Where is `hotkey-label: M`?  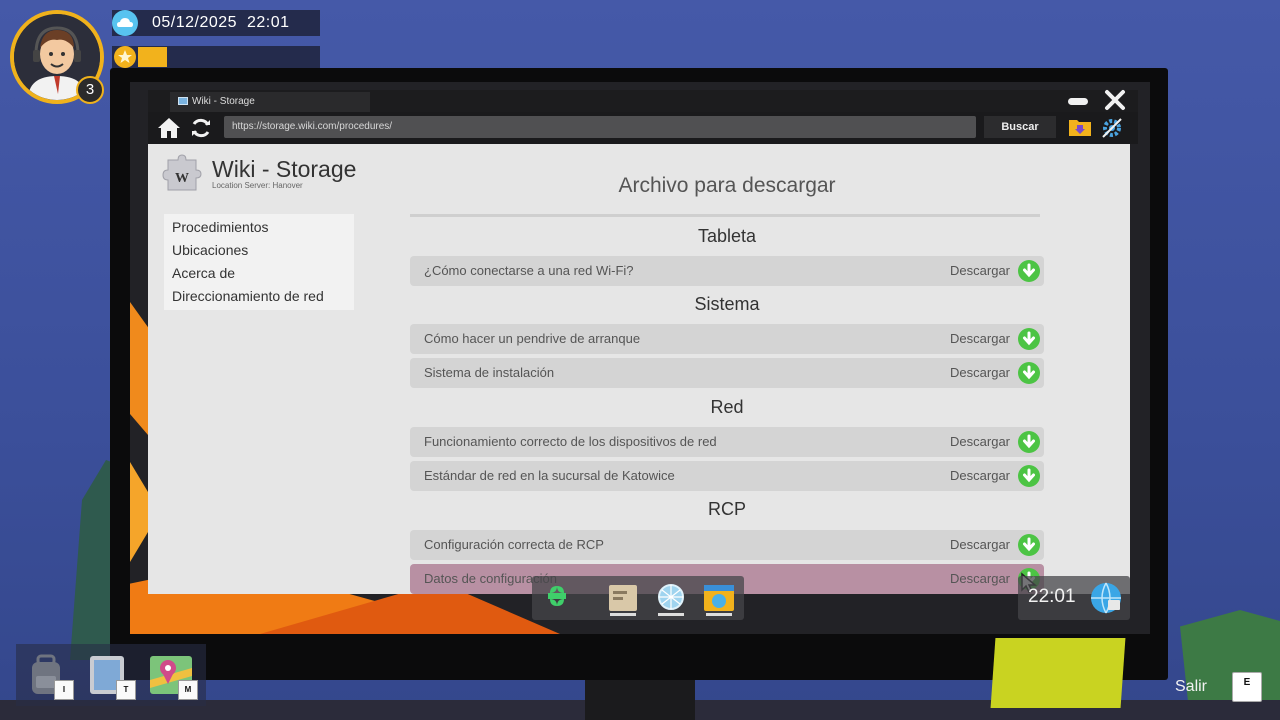 hotkey-label: M is located at coordinates (188, 690).